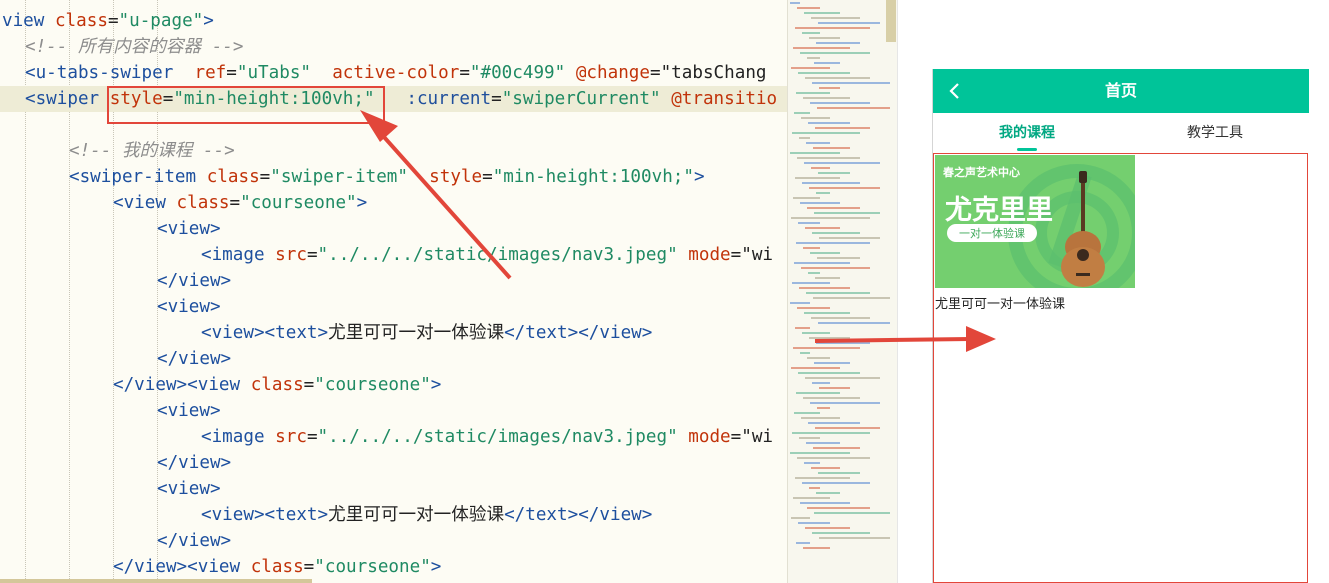 The width and height of the screenshot is (1329, 583). I want to click on banner-brand: 春之声艺术中心, so click(981, 172).